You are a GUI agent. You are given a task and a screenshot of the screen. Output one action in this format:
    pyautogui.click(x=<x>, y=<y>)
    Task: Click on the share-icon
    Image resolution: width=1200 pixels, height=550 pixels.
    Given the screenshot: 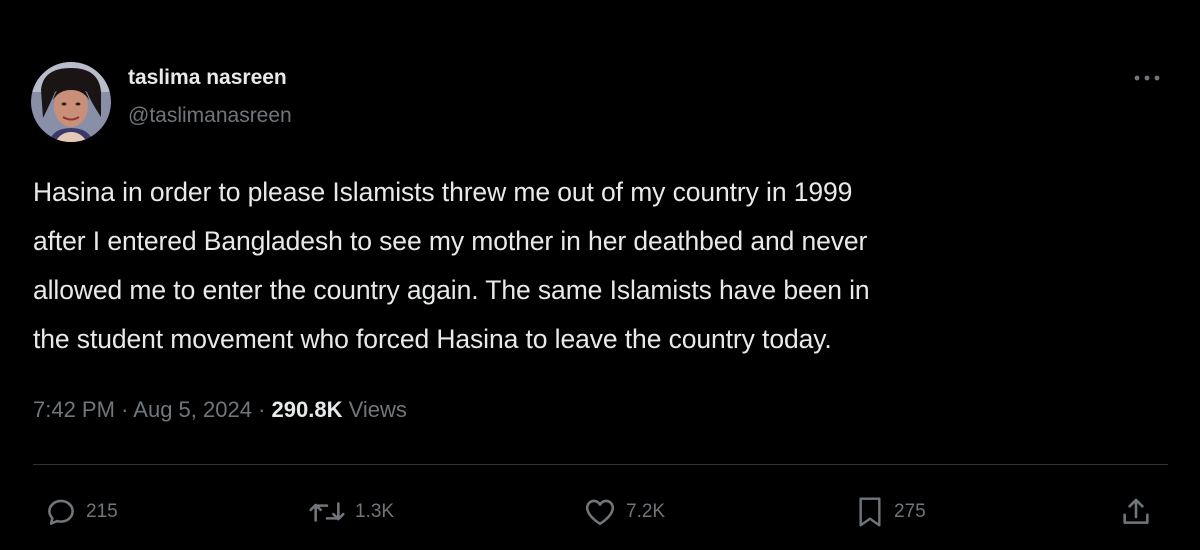 What is the action you would take?
    pyautogui.click(x=1136, y=511)
    